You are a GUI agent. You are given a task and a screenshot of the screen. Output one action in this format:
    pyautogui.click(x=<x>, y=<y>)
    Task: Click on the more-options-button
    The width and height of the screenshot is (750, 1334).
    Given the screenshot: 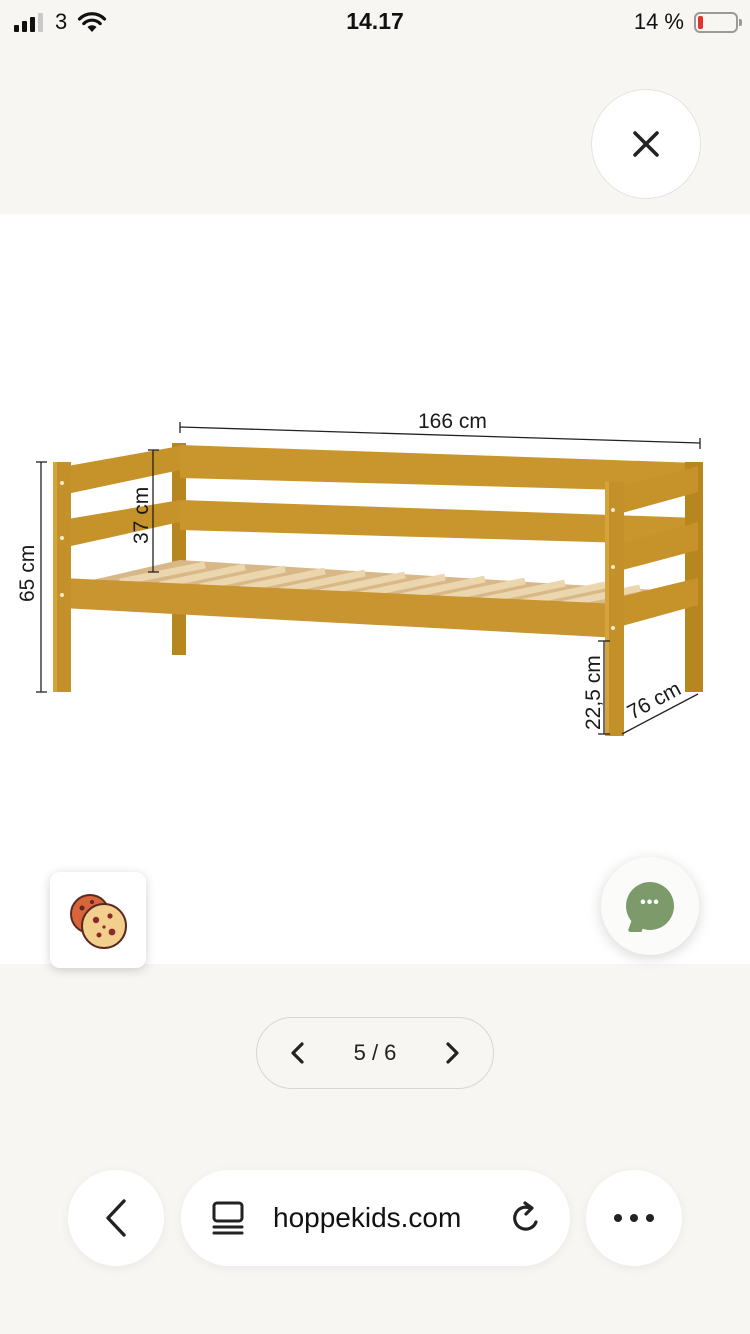 What is the action you would take?
    pyautogui.click(x=634, y=1218)
    